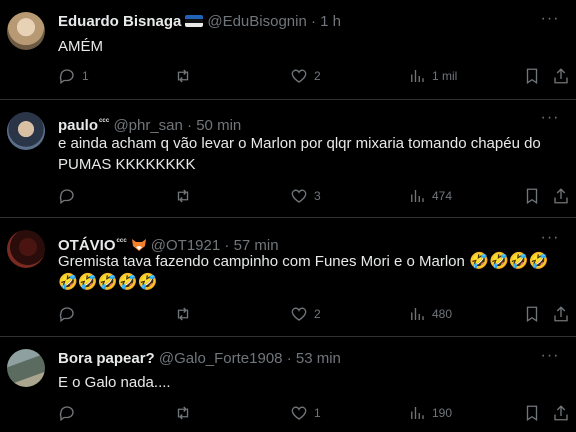 The image size is (576, 432). What do you see at coordinates (194, 21) in the screenshot?
I see `flag-icon` at bounding box center [194, 21].